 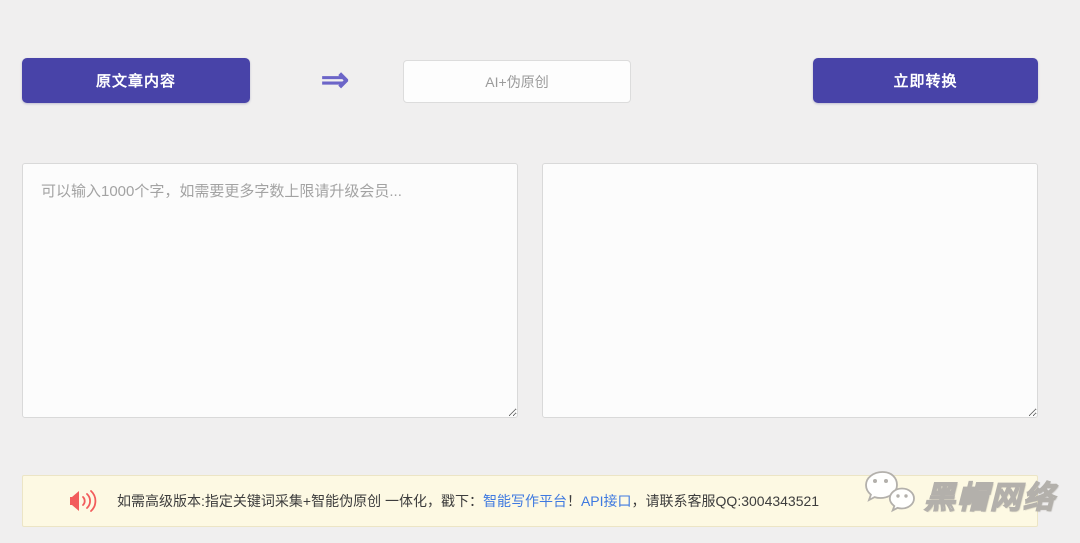 I want to click on mode-box: AI+伪原创, so click(x=517, y=81).